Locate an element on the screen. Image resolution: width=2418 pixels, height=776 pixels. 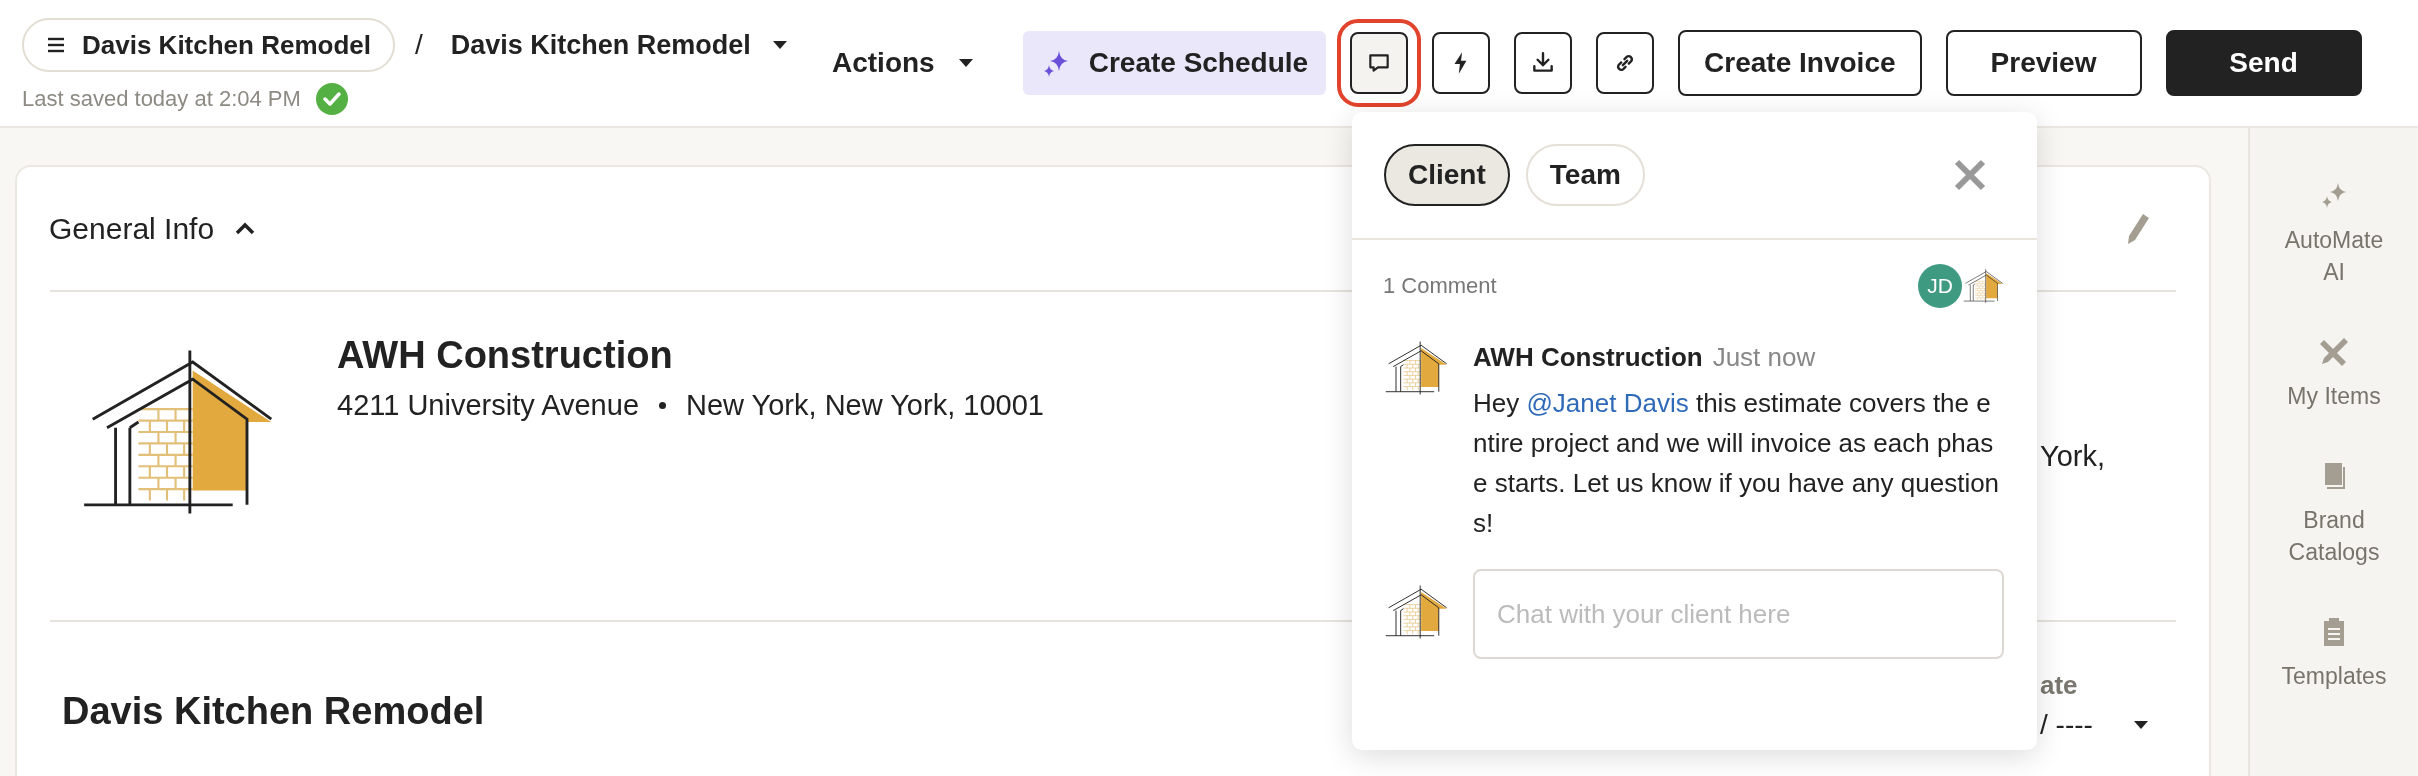
project-menu-button: Davis Kitchen Remodel is located at coordinates (208, 45).